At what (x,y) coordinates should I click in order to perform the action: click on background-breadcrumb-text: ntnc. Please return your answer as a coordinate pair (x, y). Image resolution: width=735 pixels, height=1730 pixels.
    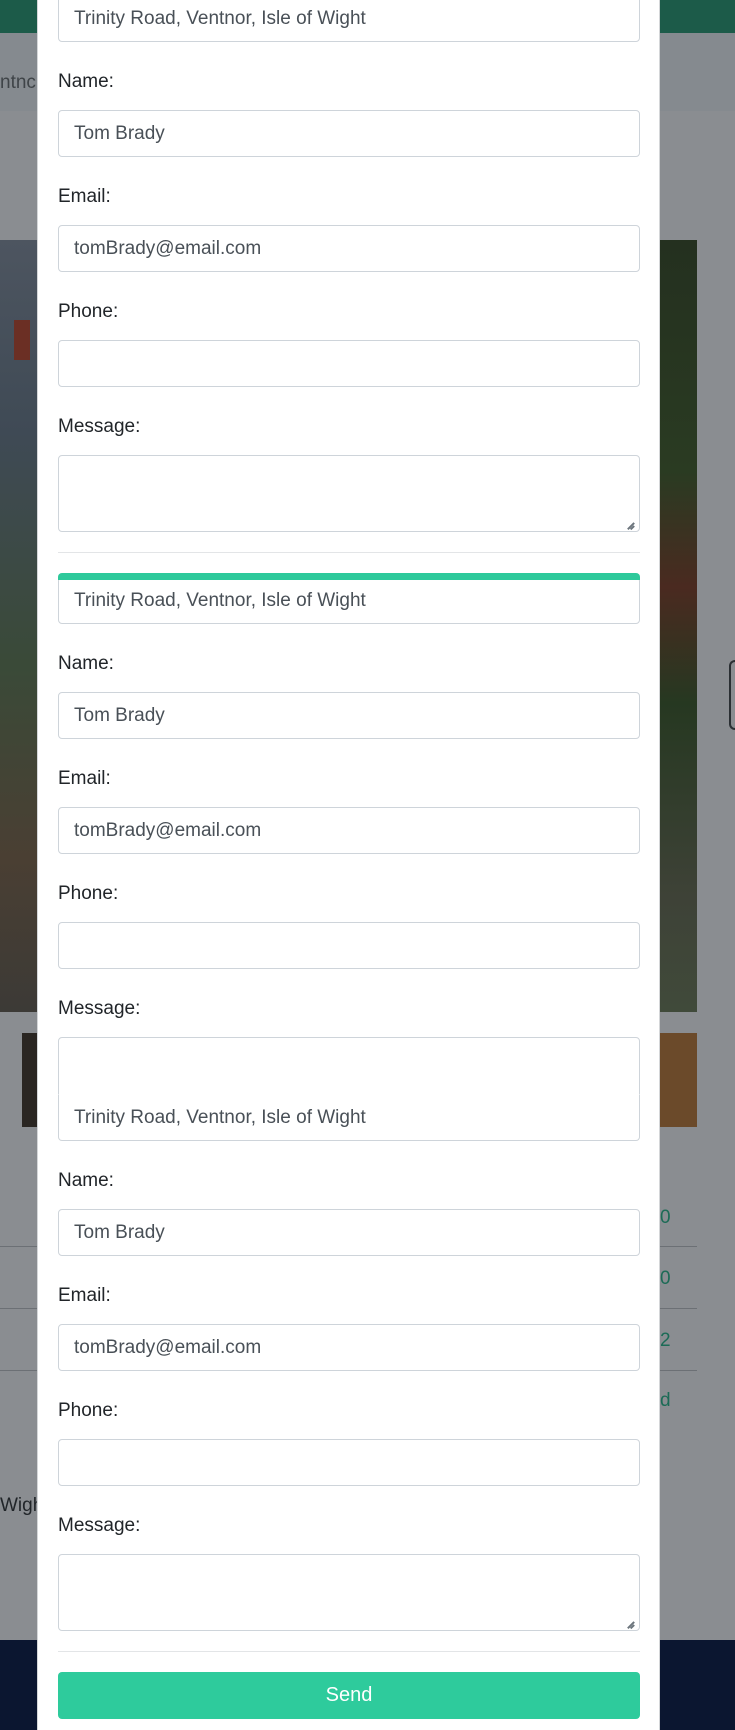
    Looking at the image, I should click on (18, 82).